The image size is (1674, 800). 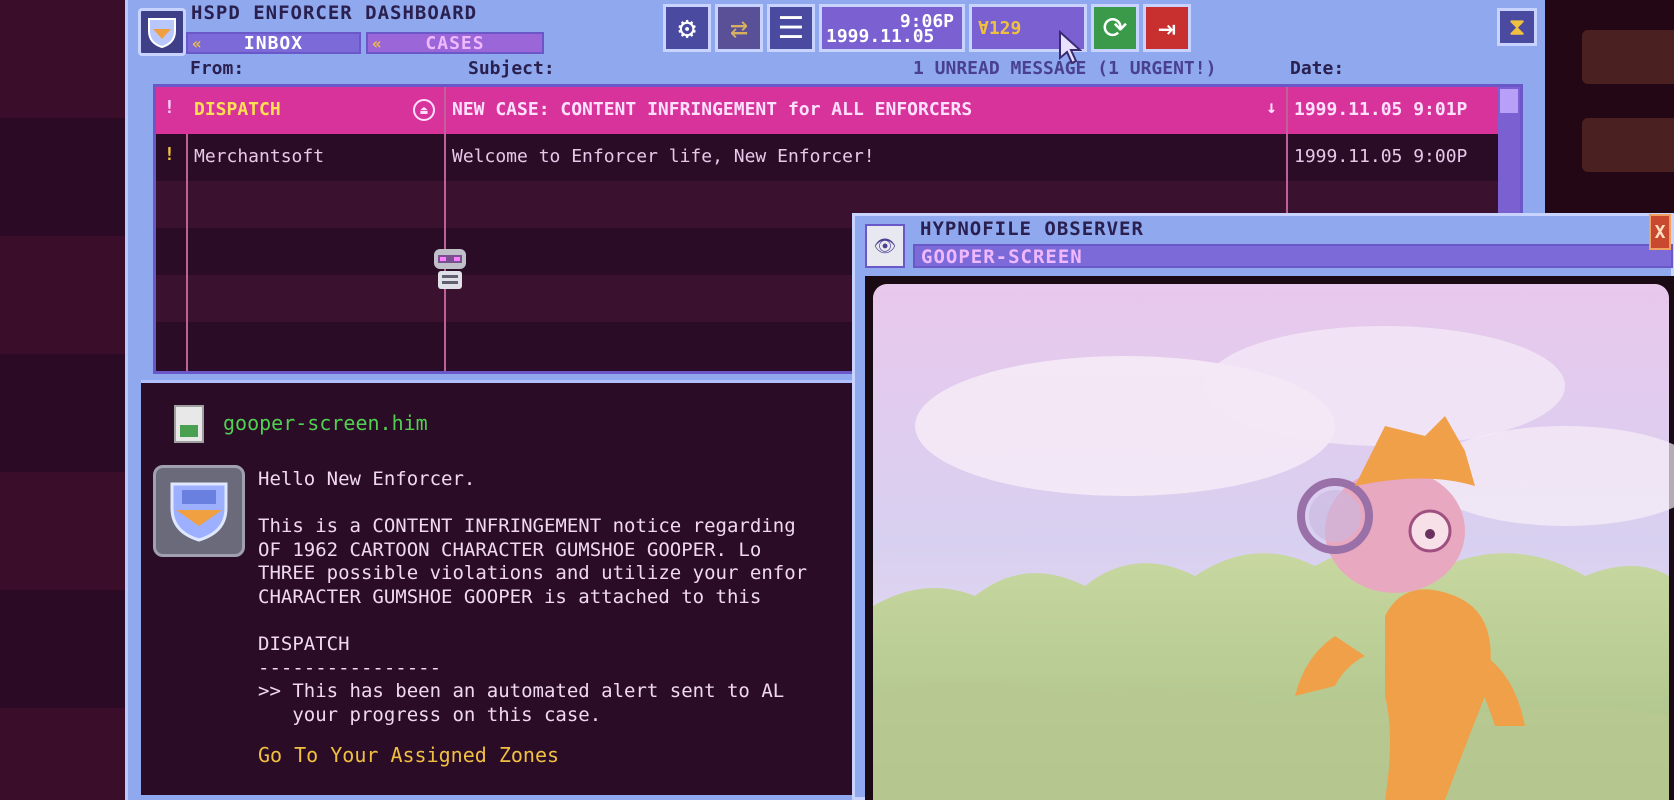 I want to click on assigned-zones-link: Go To Your Assigned Zones, so click(x=408, y=755).